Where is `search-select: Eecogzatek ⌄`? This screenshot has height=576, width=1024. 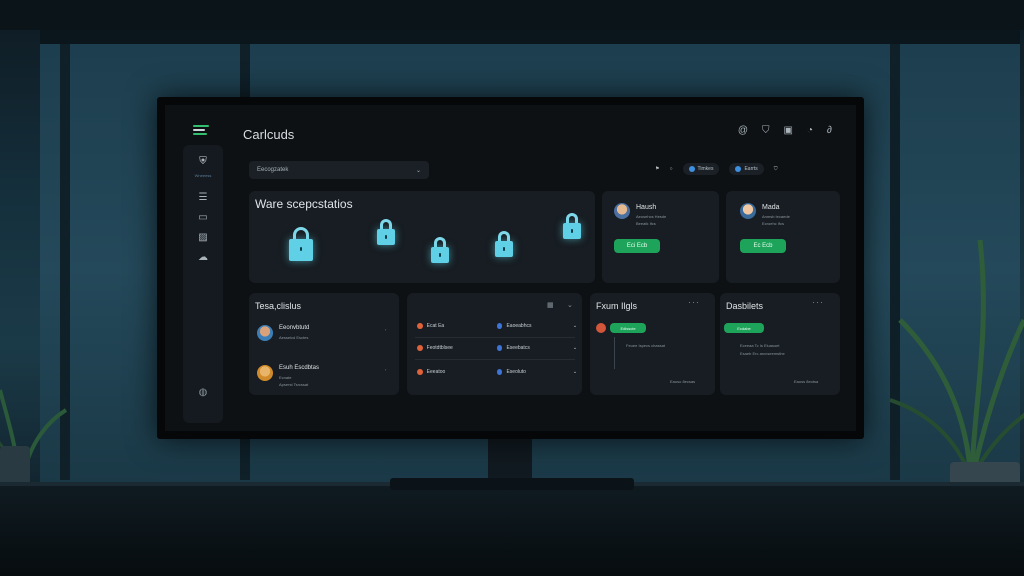
search-select: Eecogzatek ⌄ is located at coordinates (339, 170).